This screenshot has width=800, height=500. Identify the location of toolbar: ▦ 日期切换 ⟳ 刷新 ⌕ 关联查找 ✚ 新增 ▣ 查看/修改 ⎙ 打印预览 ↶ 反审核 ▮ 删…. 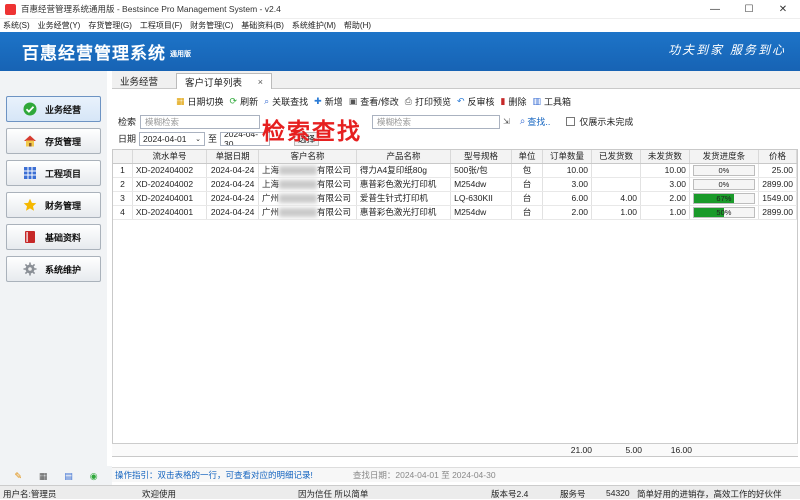
(456, 101).